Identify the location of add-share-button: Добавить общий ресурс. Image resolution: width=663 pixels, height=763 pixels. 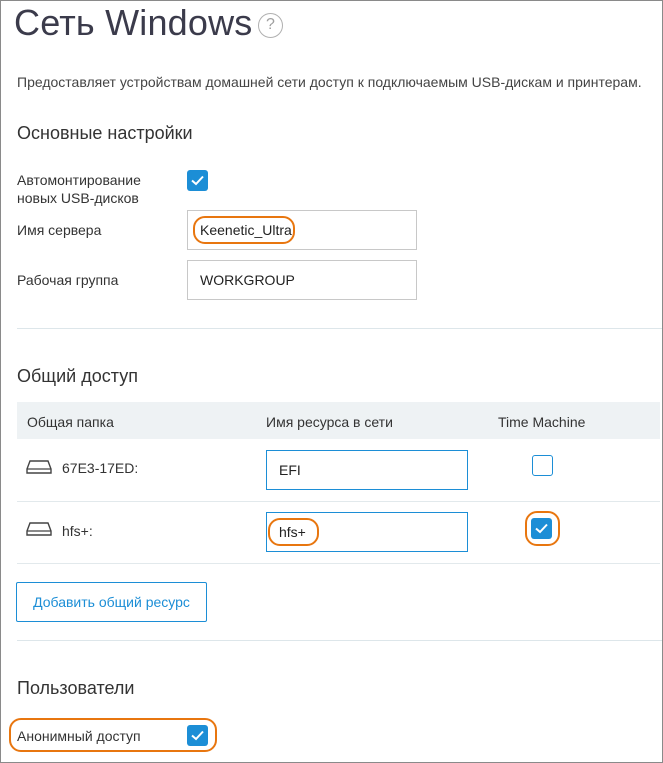
(111, 602).